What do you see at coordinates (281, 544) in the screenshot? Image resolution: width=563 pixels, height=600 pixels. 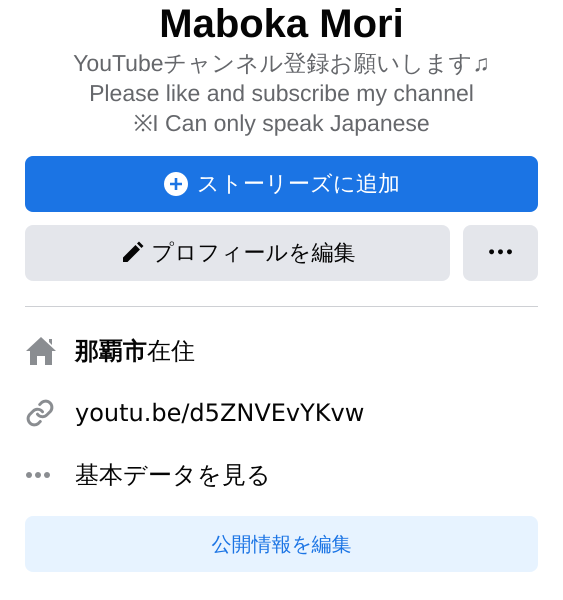 I see `edit-public-info-button: 公開情報を編集` at bounding box center [281, 544].